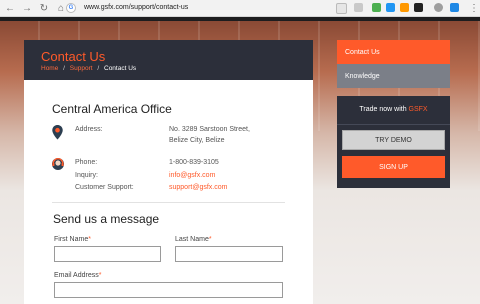  I want to click on breadcrumb: Home / Support / Contact Us, so click(88, 68).